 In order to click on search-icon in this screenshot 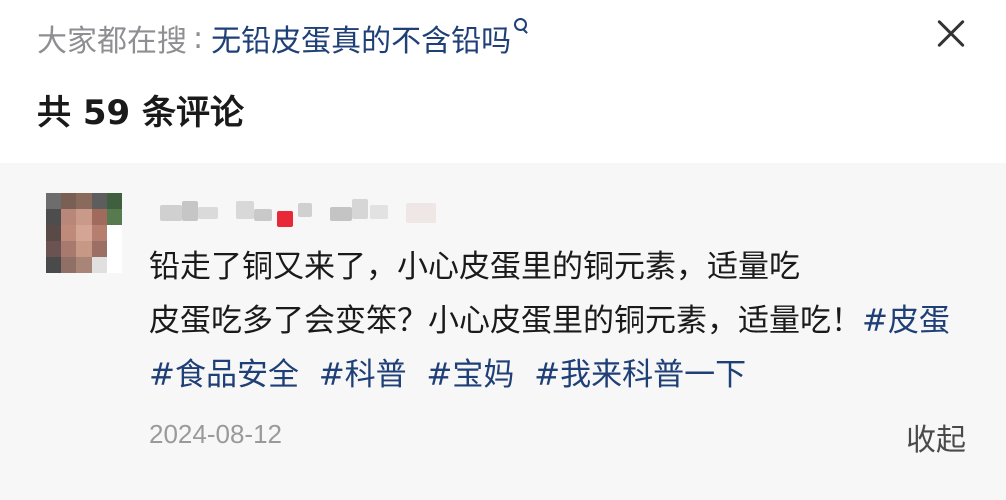, I will do `click(522, 29)`.